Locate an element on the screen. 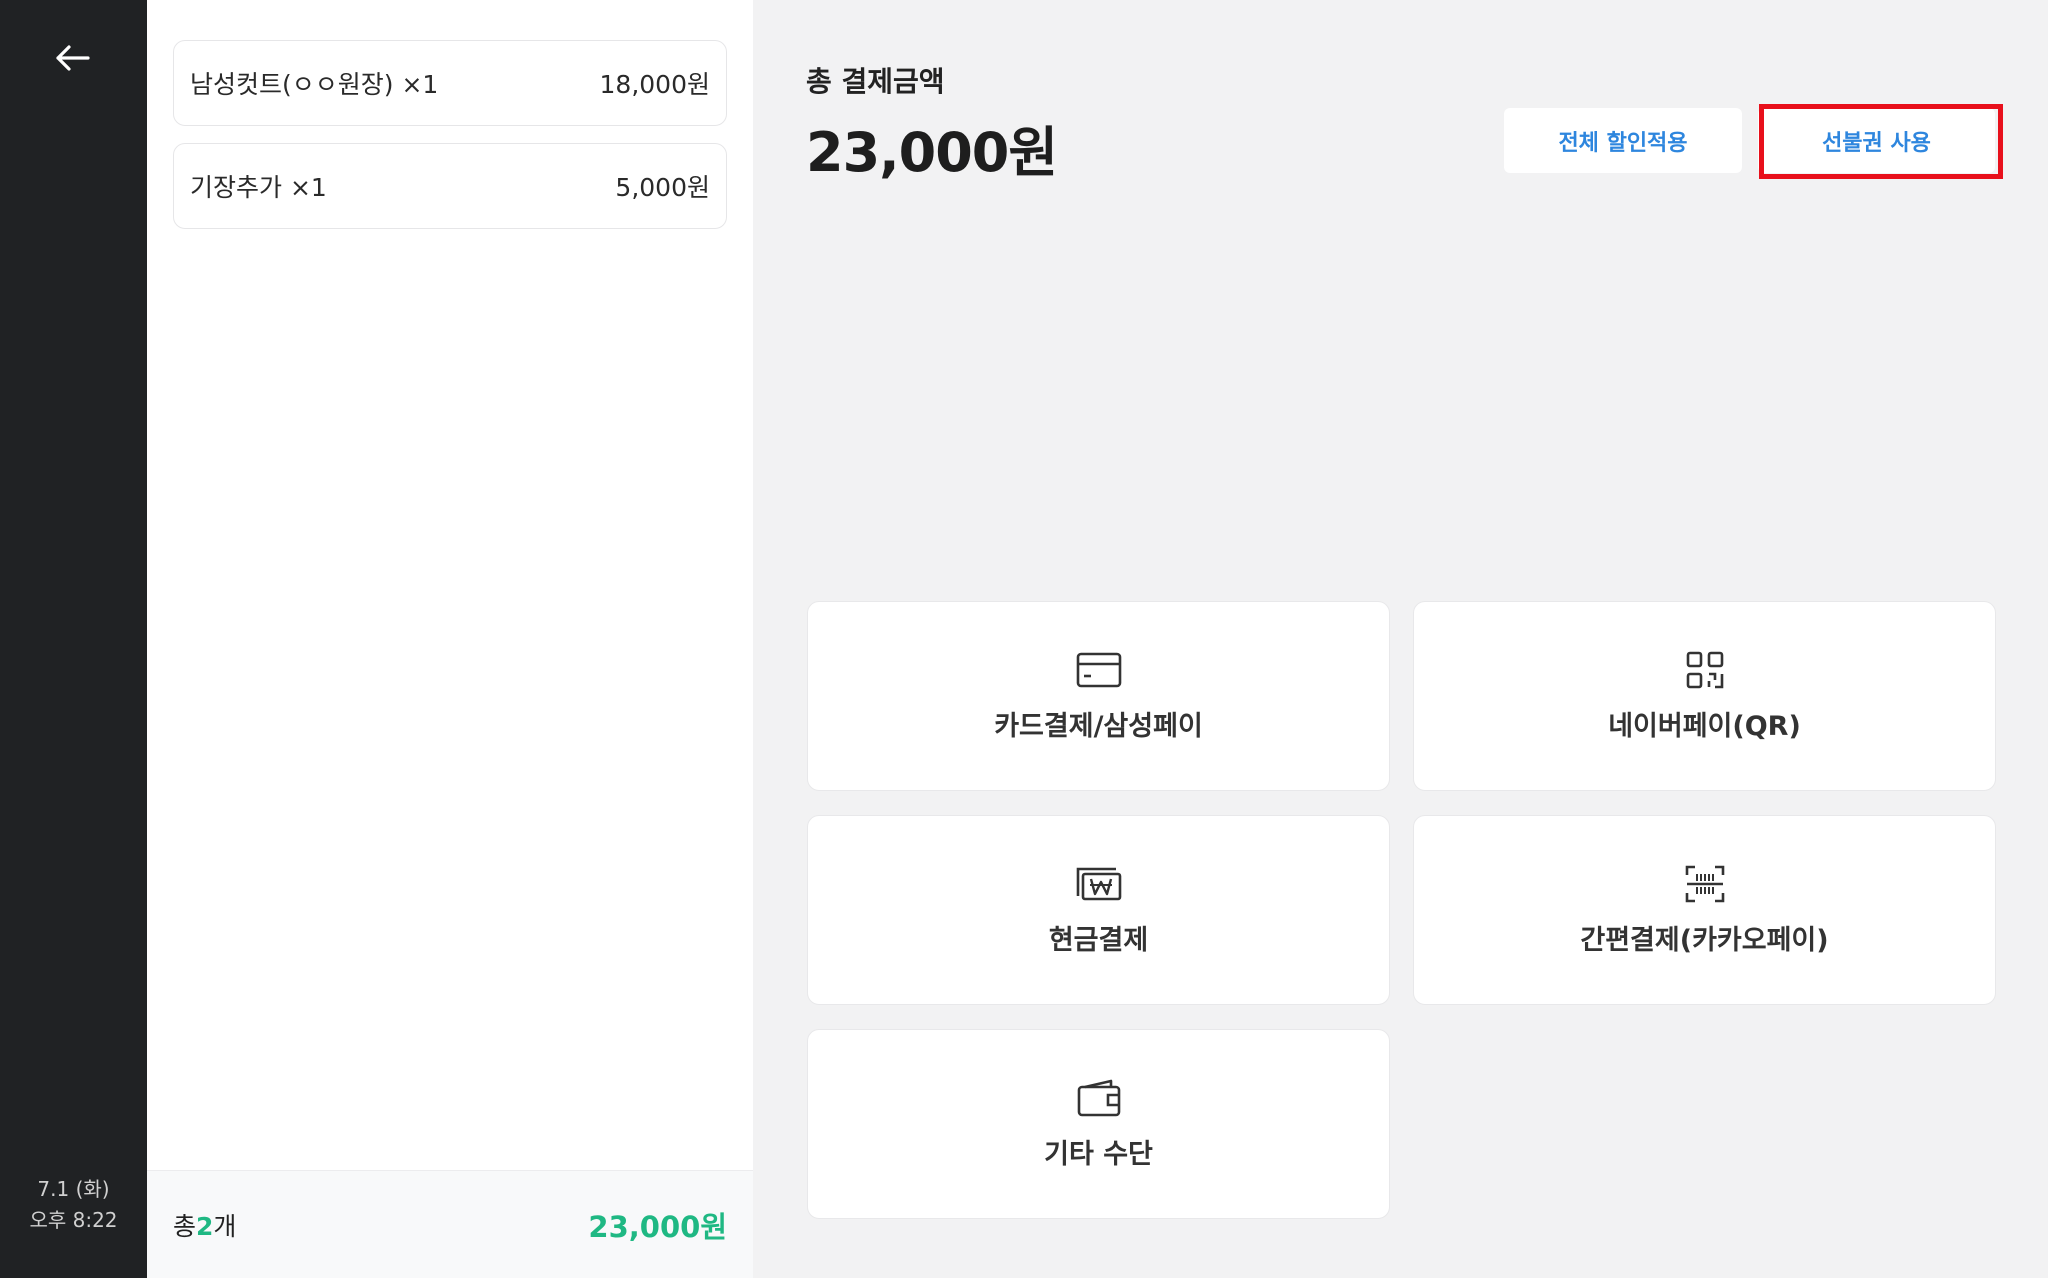 The width and height of the screenshot is (2048, 1278). order-item-name: 기장추가 ×1 is located at coordinates (258, 187).